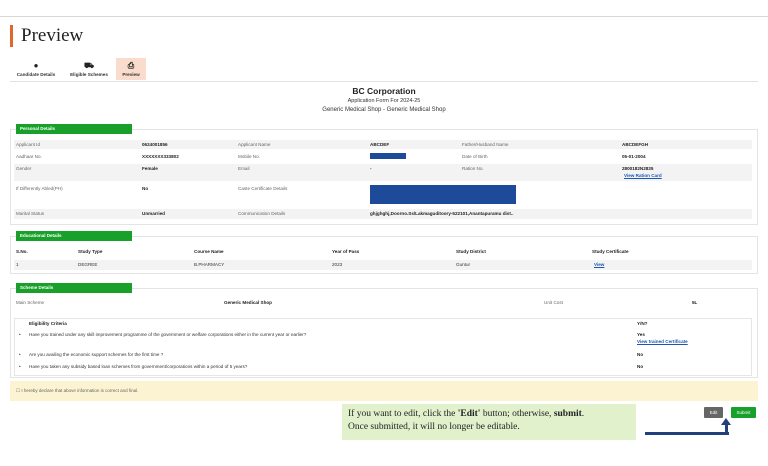 The image size is (768, 466). I want to click on tab-label: Eligible Schemes, so click(89, 74).